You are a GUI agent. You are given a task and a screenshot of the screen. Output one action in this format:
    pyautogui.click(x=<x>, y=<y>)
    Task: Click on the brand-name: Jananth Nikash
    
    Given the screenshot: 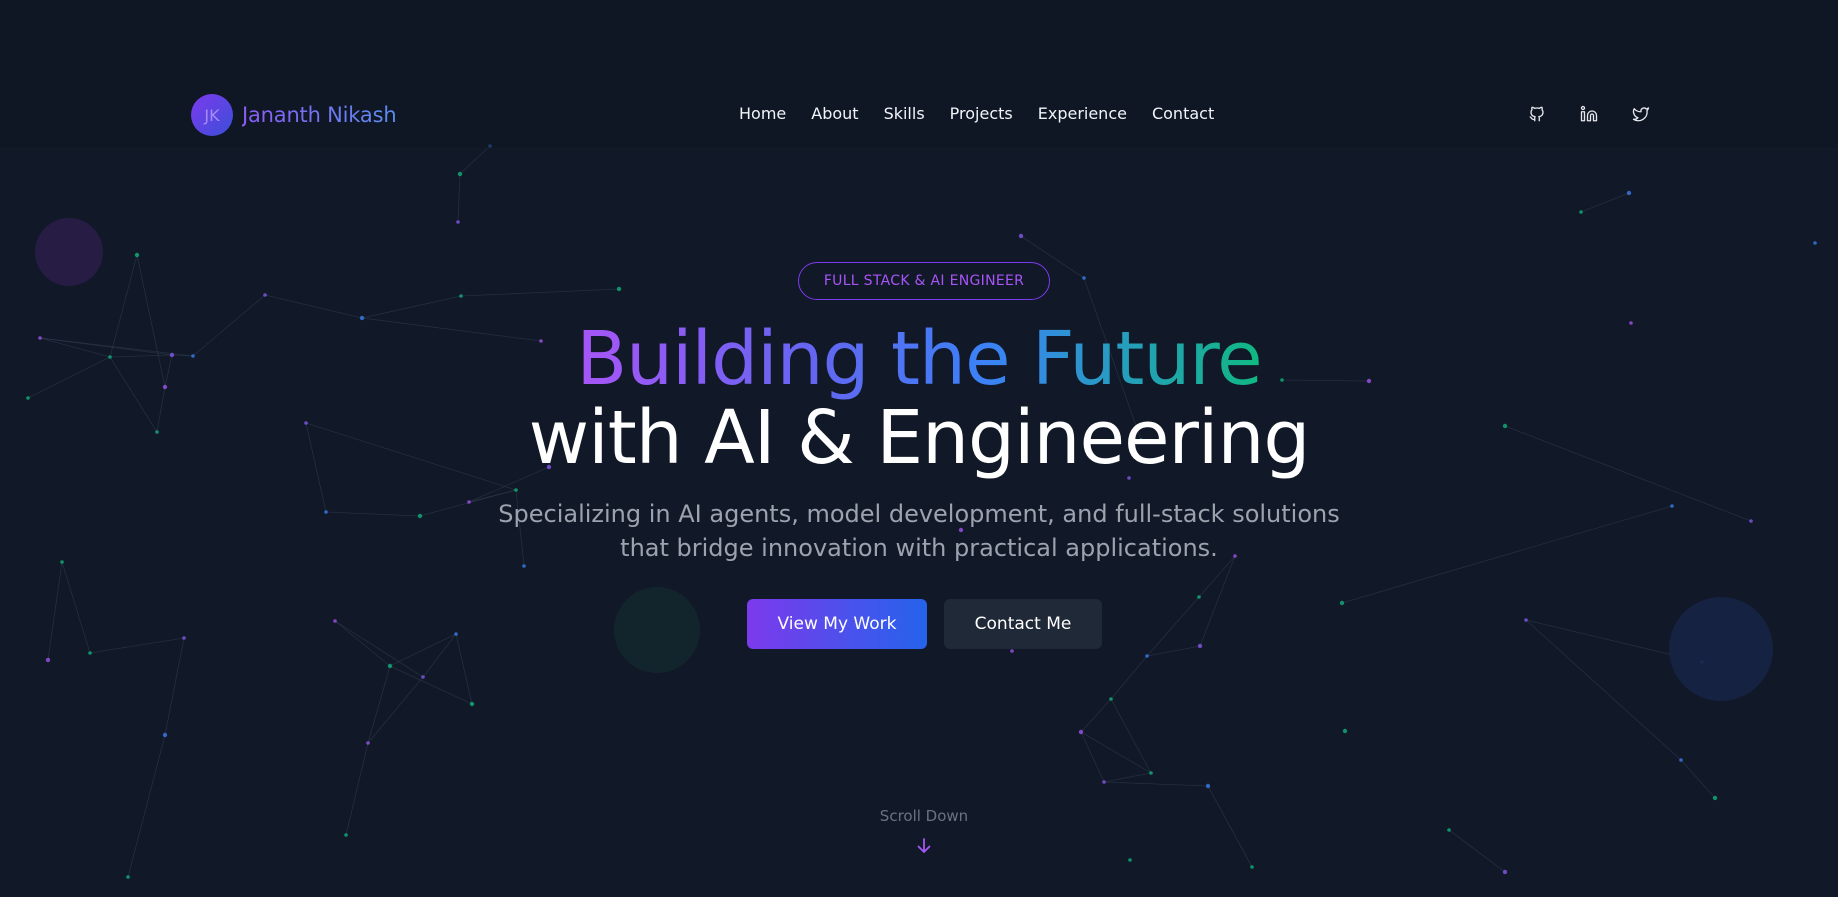 What is the action you would take?
    pyautogui.click(x=319, y=115)
    